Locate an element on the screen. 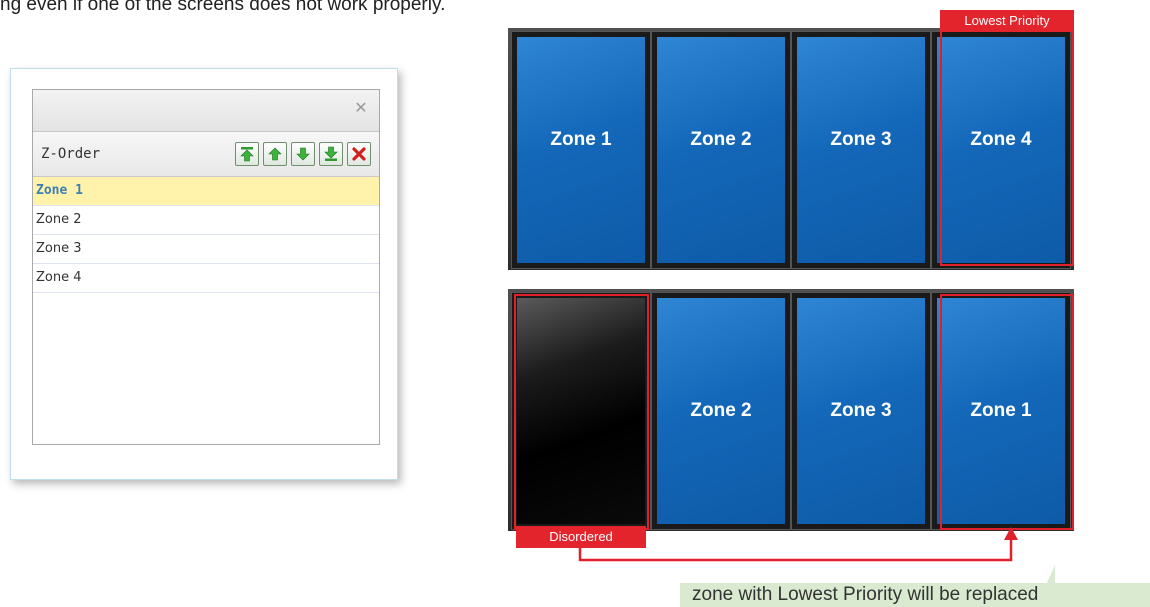 This screenshot has height=607, width=1150. note-pointer is located at coordinates (1050, 575).